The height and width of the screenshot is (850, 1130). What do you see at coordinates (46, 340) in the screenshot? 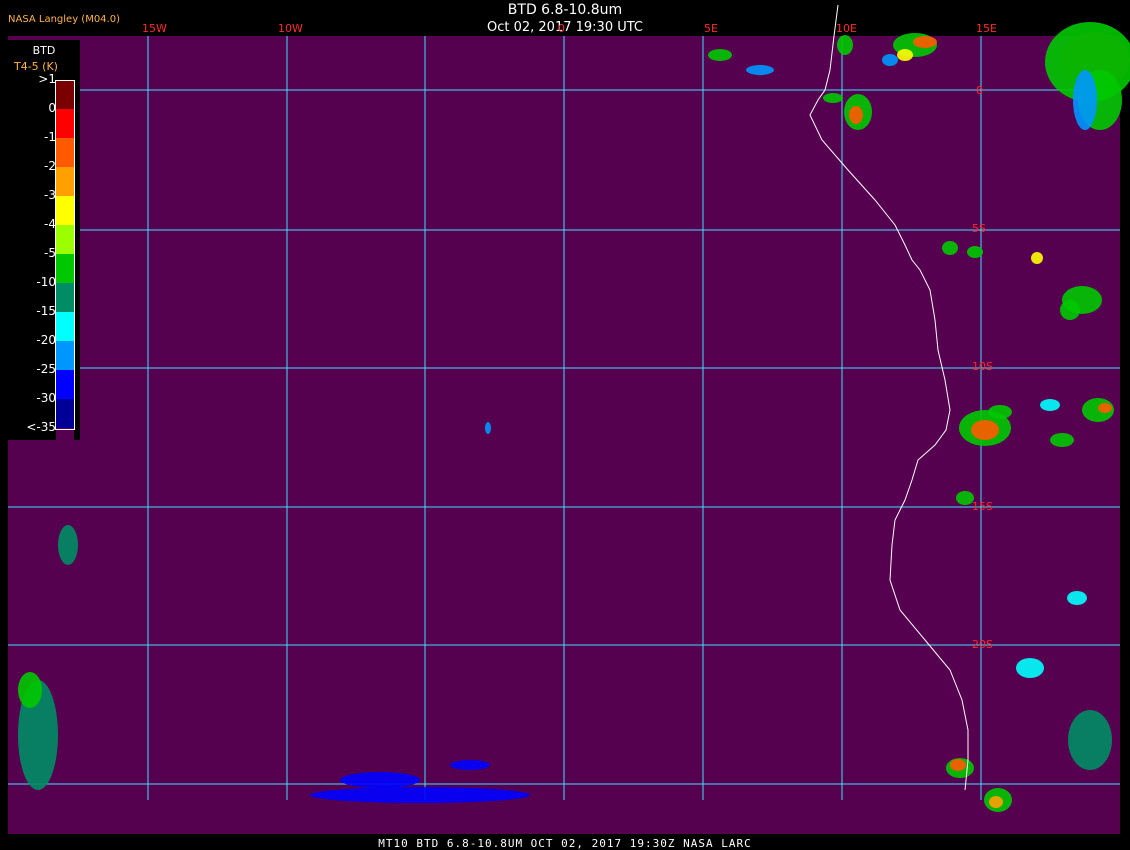
I see `legend-label: -20` at bounding box center [46, 340].